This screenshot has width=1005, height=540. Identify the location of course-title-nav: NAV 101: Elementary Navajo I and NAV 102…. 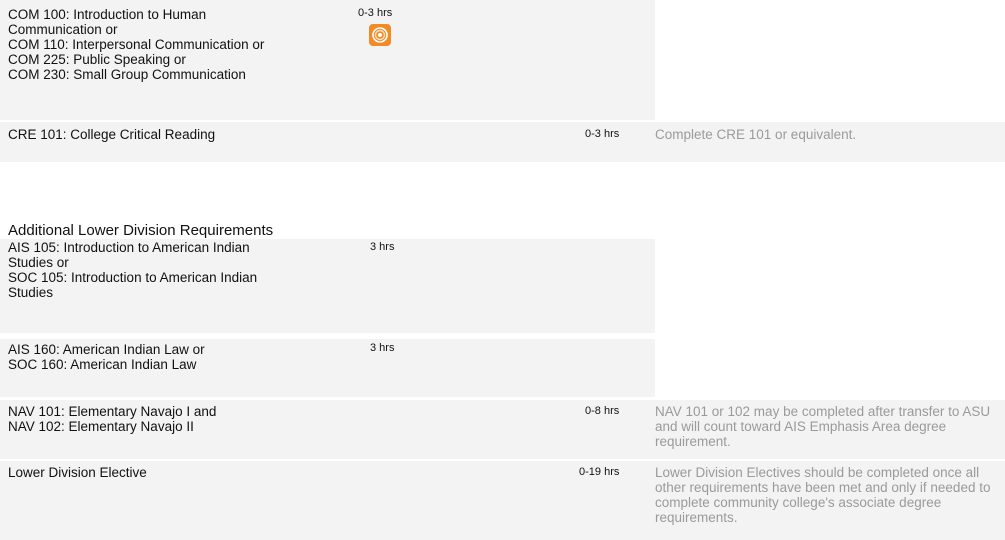
(112, 419).